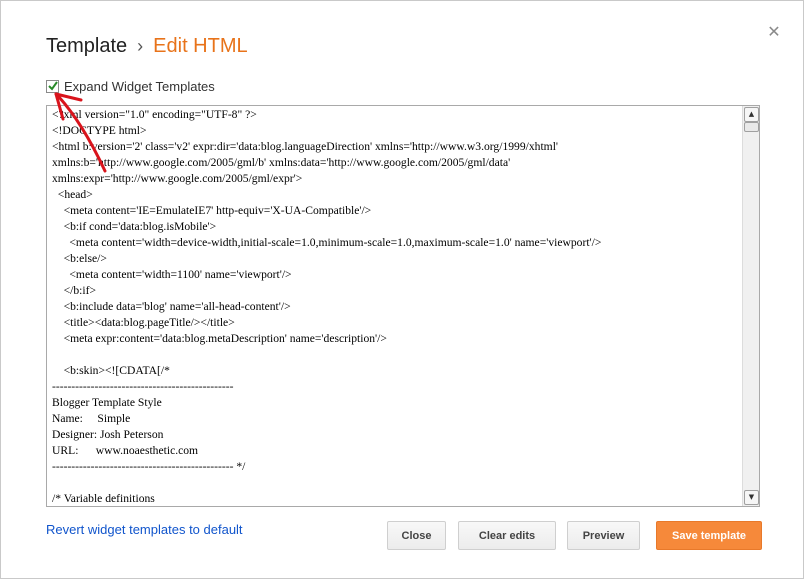 This screenshot has height=580, width=804. I want to click on code-line: Name: Simple, so click(91, 418).